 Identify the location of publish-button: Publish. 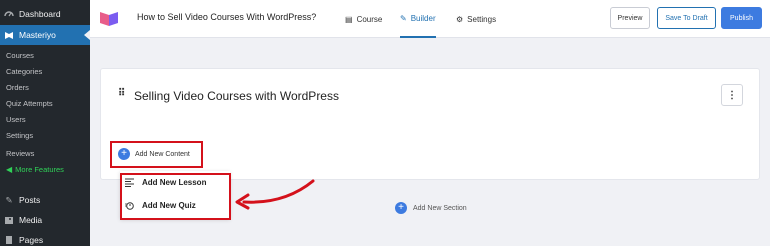
(741, 18).